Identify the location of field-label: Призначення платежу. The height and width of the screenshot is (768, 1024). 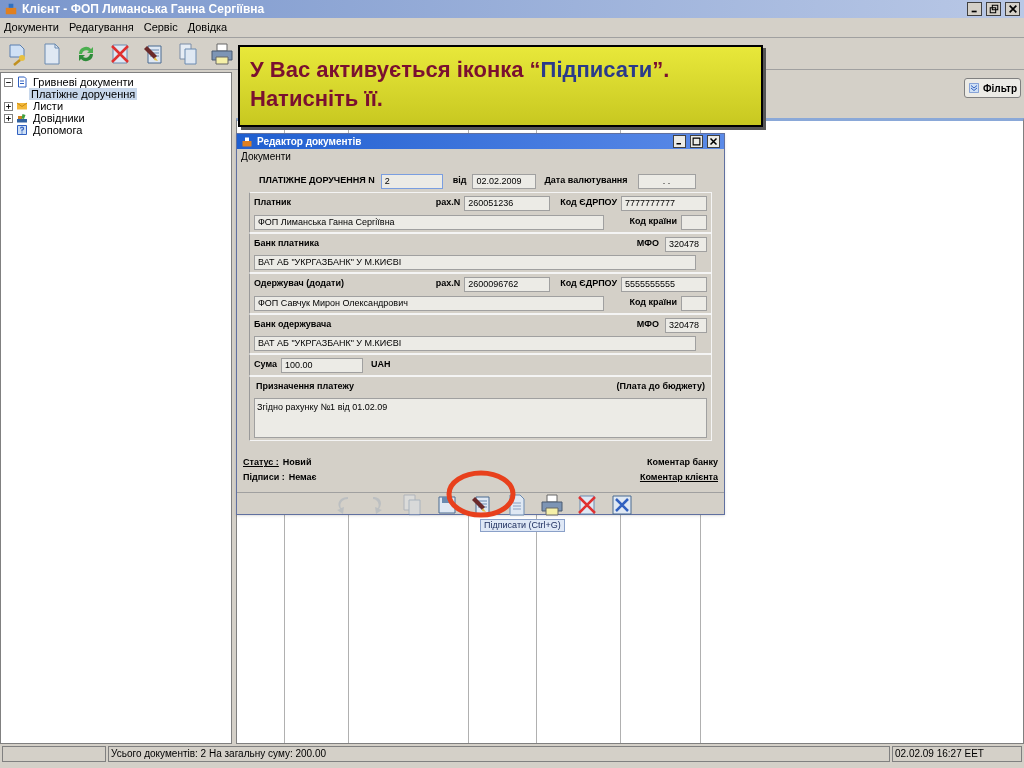
(305, 387).